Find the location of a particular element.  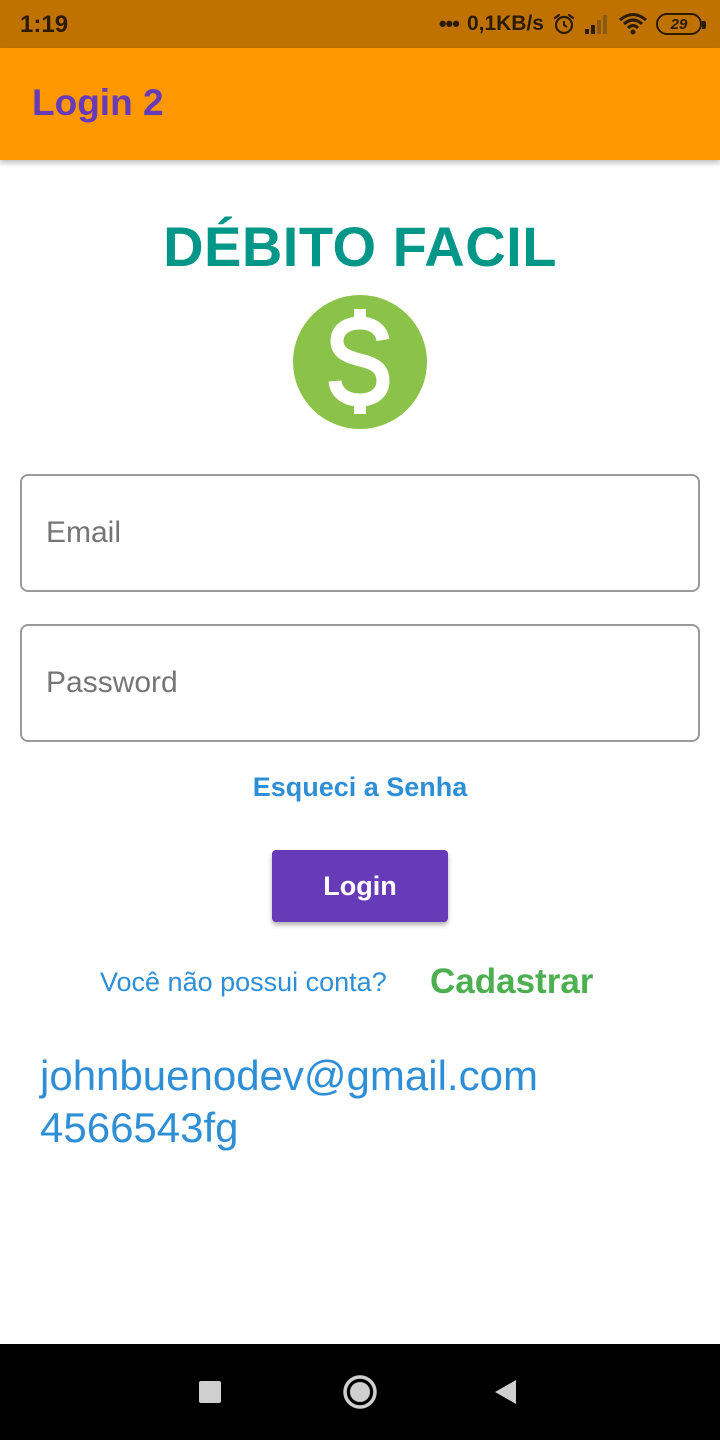

circle-icon is located at coordinates (360, 1392).